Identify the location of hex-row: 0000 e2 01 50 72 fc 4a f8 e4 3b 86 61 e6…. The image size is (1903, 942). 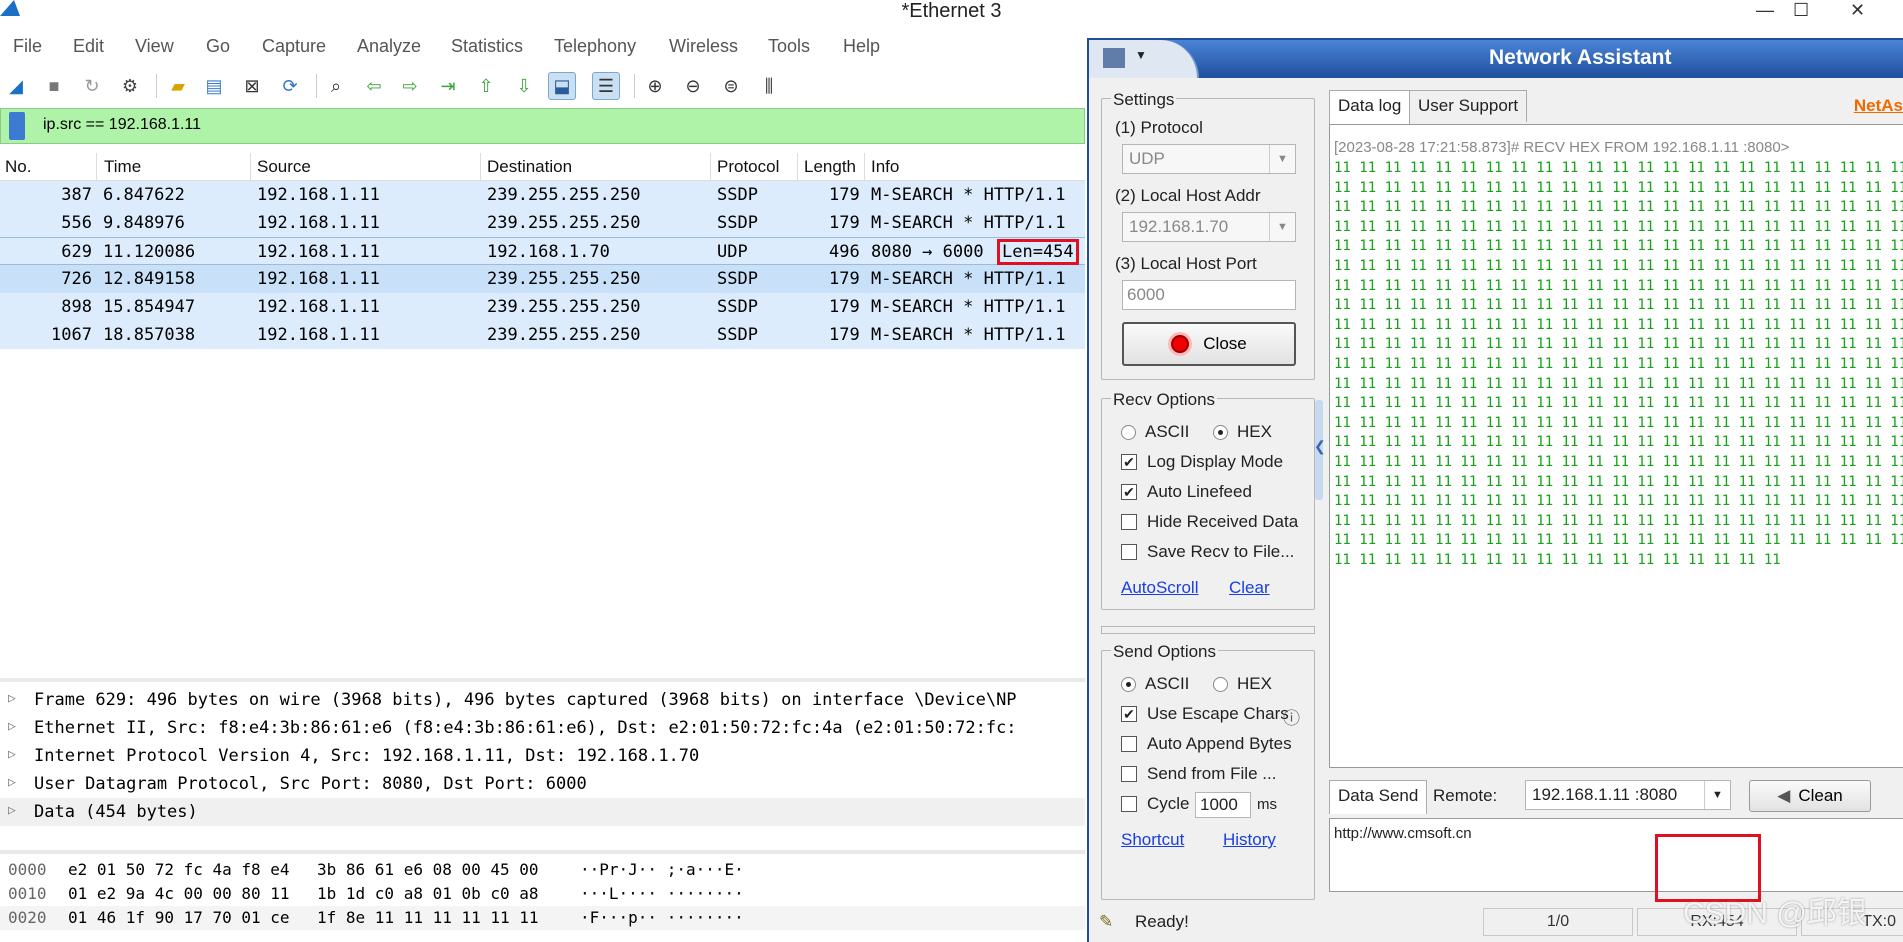
(542, 870).